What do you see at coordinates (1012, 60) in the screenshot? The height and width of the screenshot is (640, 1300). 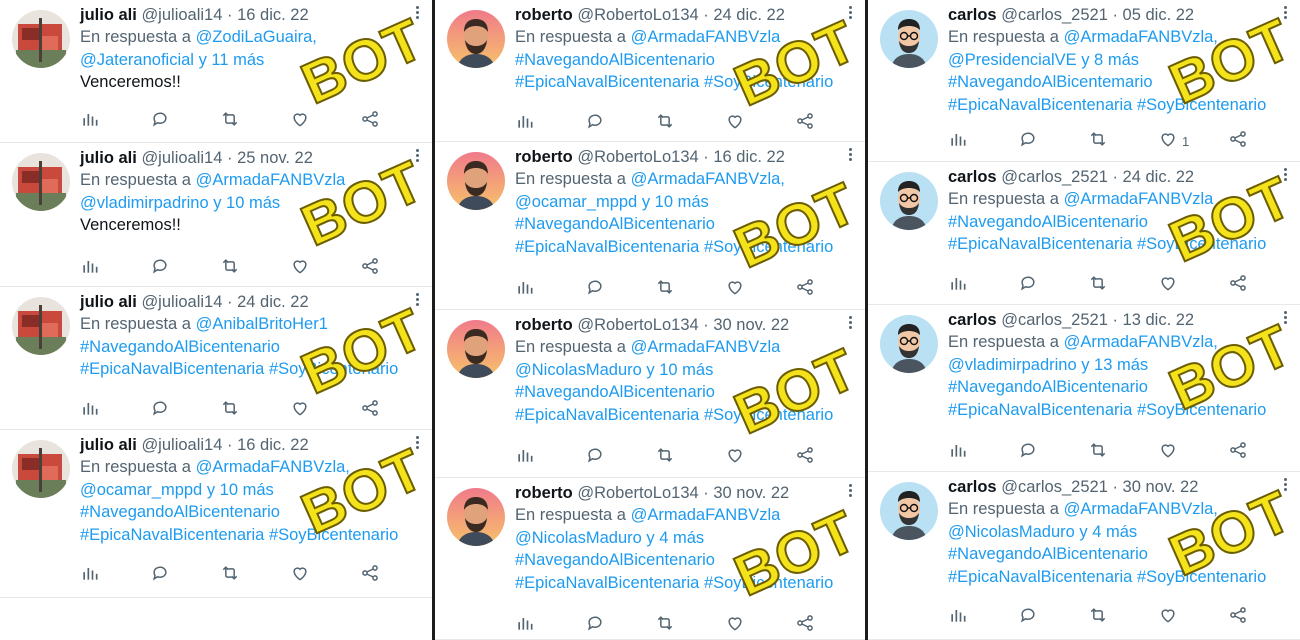 I see `mention-link: @PresidencialVE` at bounding box center [1012, 60].